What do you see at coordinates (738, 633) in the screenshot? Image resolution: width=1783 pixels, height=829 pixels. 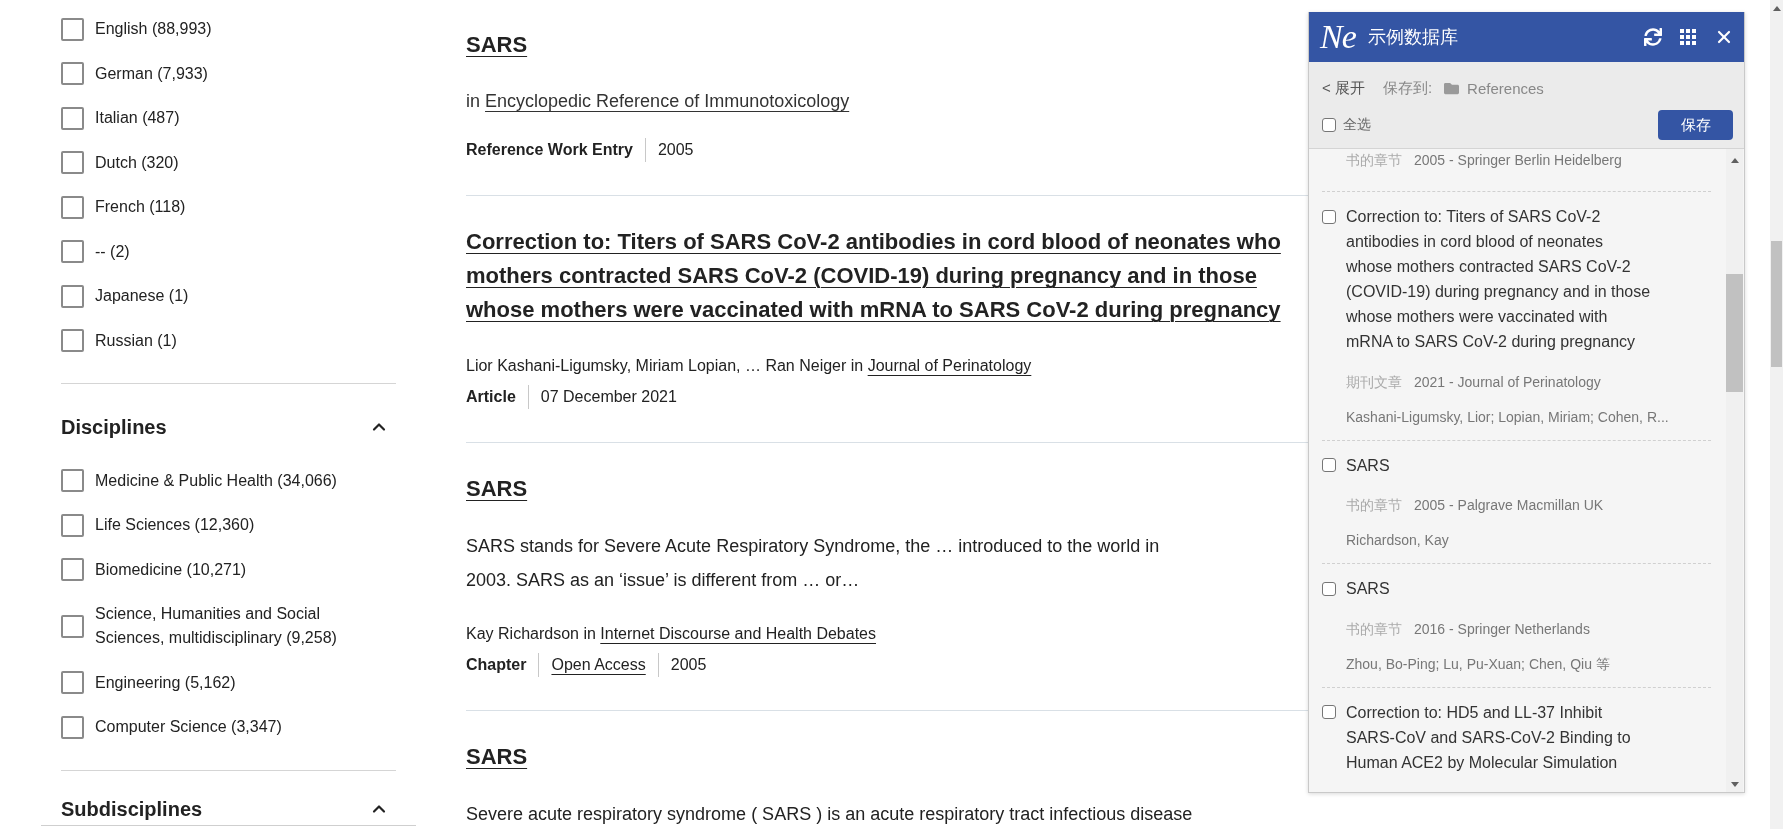 I see `publication-link: Internet Discourse and Health Debates` at bounding box center [738, 633].